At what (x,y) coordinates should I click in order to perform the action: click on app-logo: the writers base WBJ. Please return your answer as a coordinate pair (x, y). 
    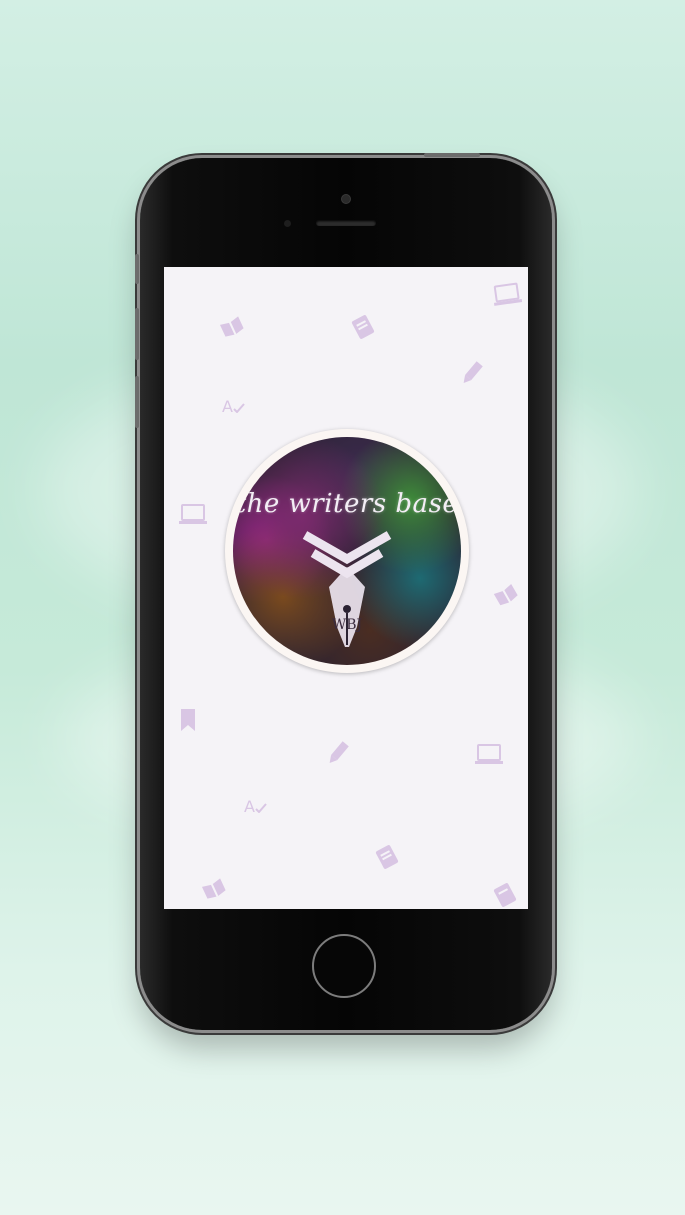
    Looking at the image, I should click on (347, 551).